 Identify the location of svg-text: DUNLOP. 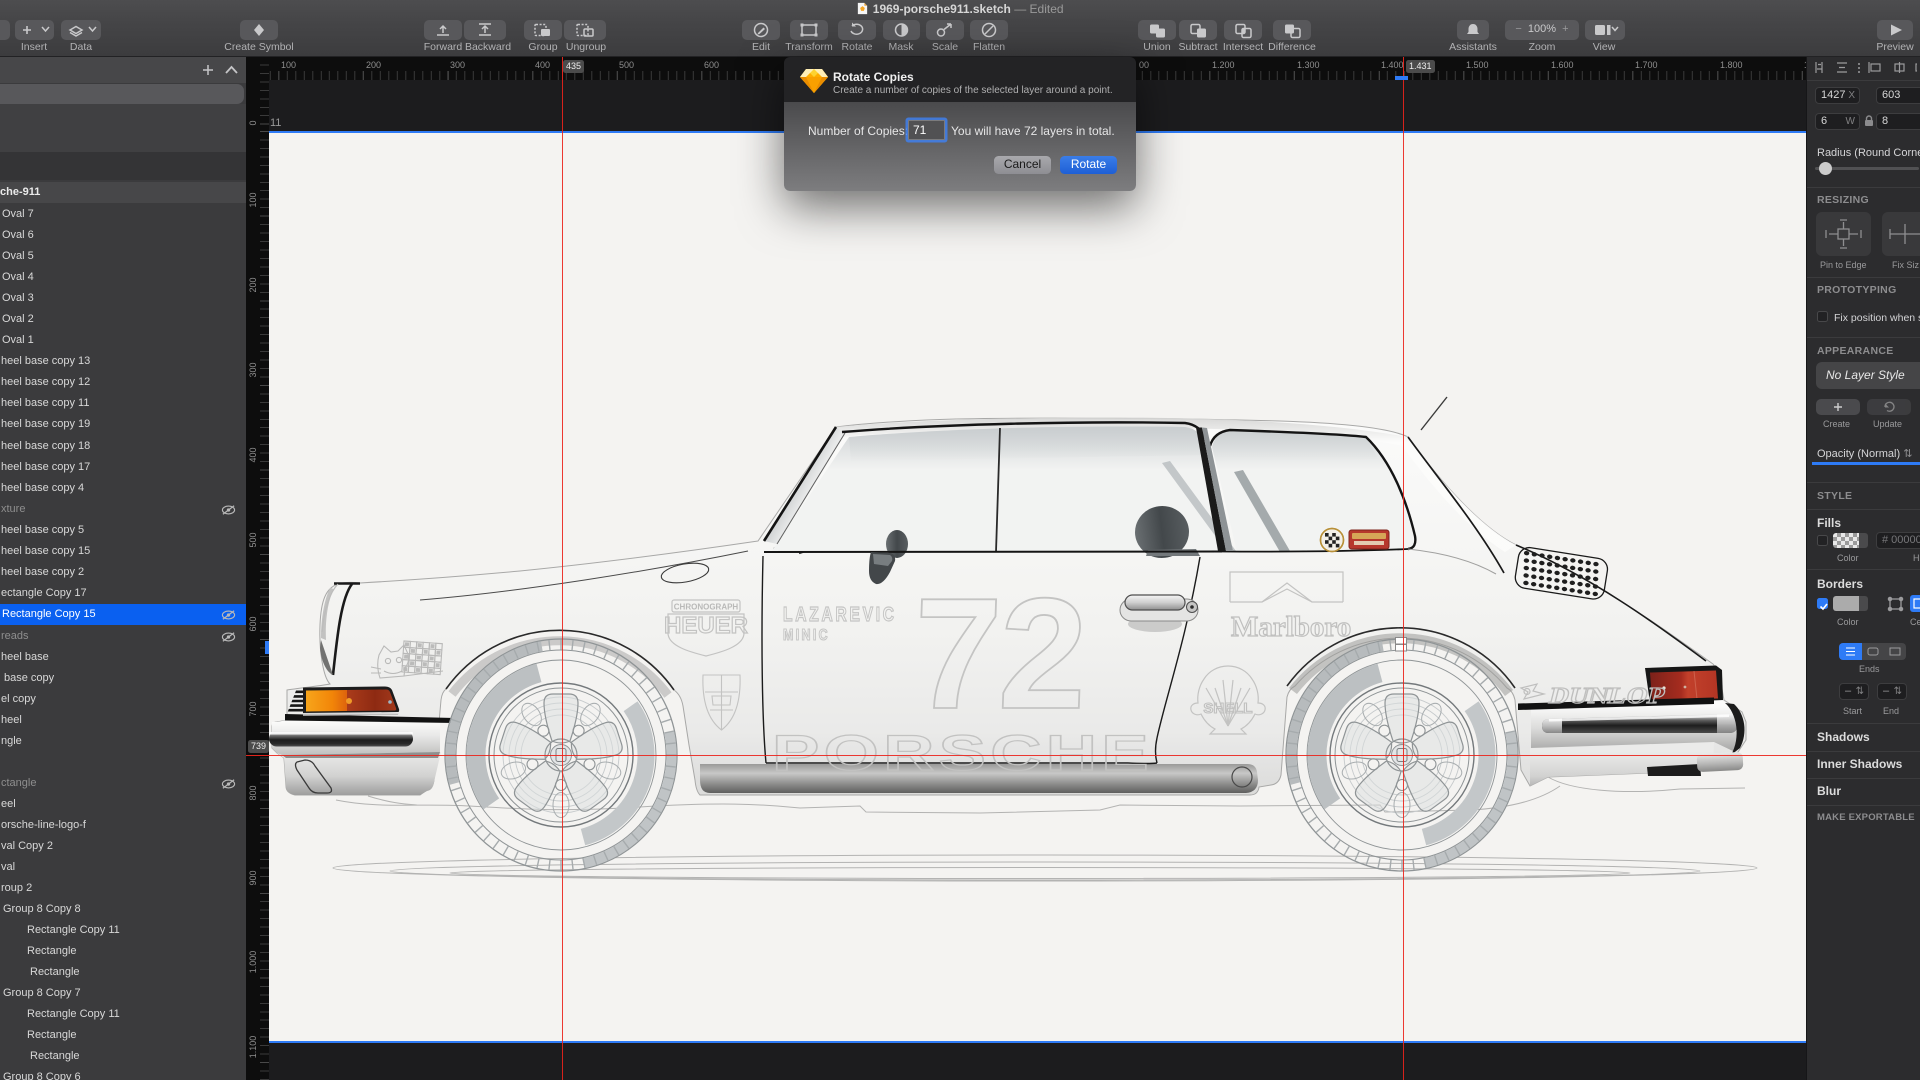
(1607, 695).